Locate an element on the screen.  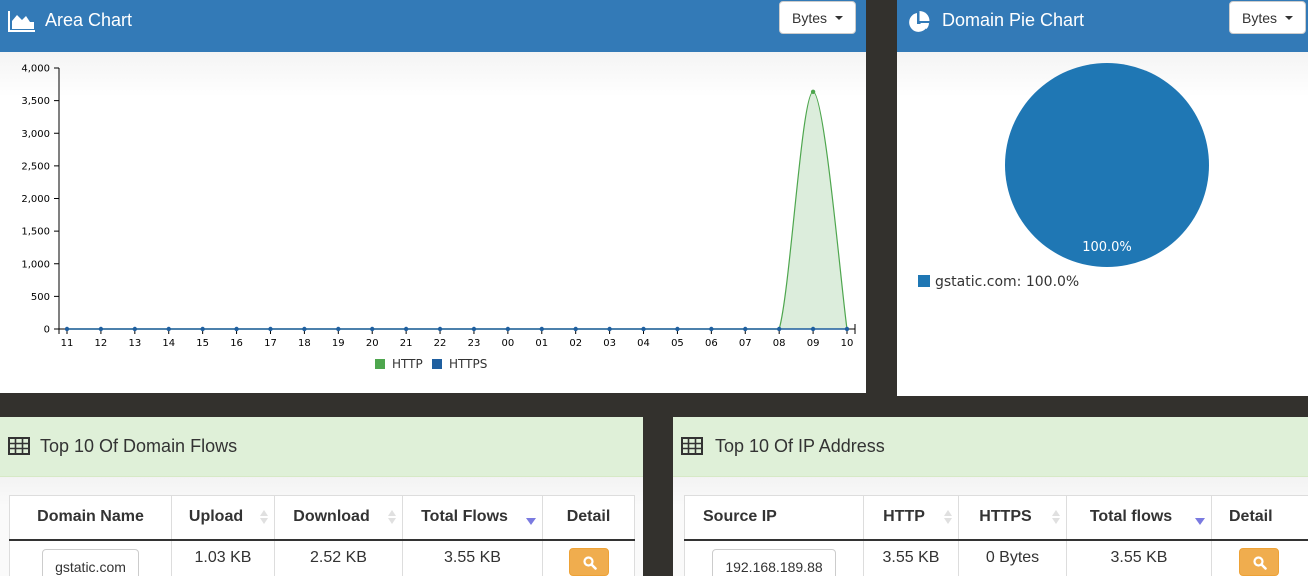
x-tick-label: 08 is located at coordinates (779, 343).